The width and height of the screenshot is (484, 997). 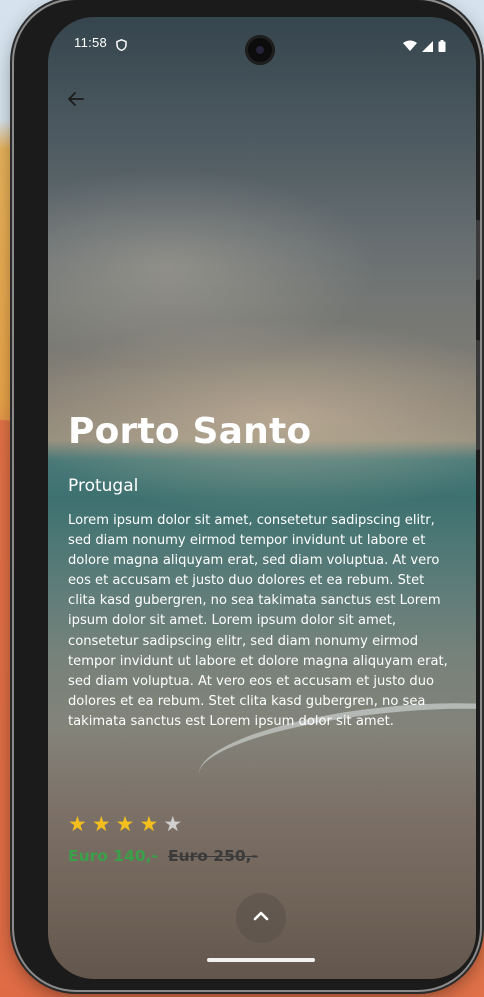 What do you see at coordinates (91, 42) in the screenshot?
I see `status-time: 11:58` at bounding box center [91, 42].